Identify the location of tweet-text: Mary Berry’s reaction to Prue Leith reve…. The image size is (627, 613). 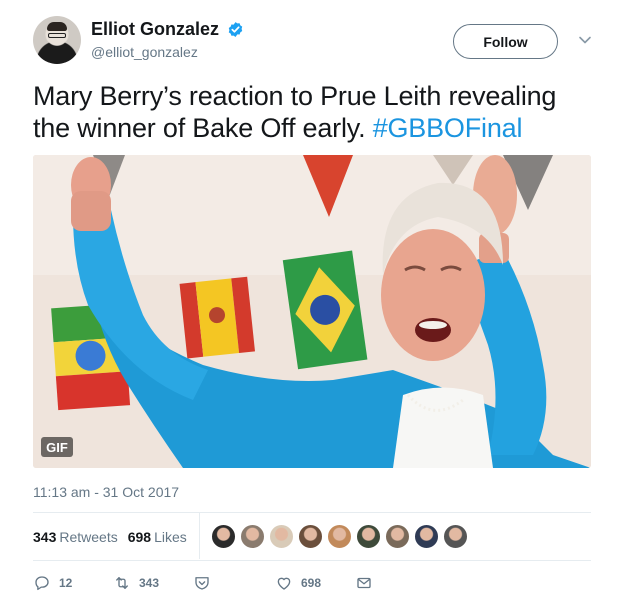
(313, 112).